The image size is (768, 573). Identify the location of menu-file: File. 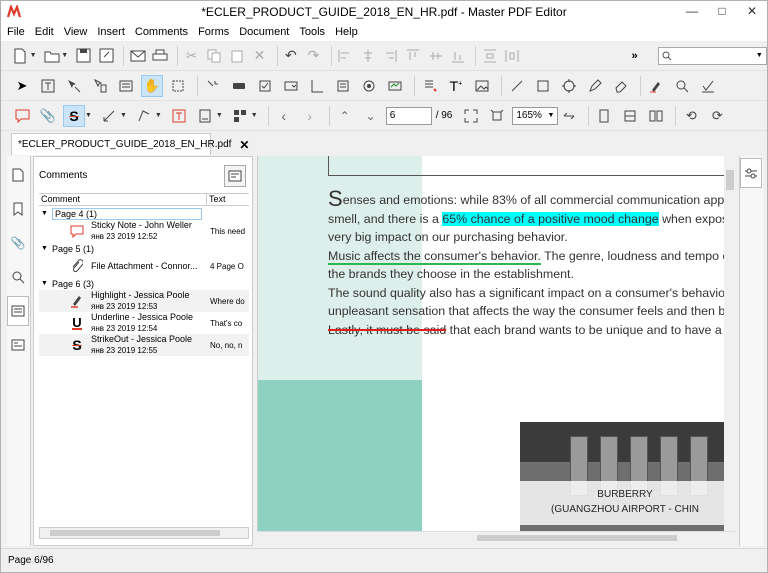
(16, 32).